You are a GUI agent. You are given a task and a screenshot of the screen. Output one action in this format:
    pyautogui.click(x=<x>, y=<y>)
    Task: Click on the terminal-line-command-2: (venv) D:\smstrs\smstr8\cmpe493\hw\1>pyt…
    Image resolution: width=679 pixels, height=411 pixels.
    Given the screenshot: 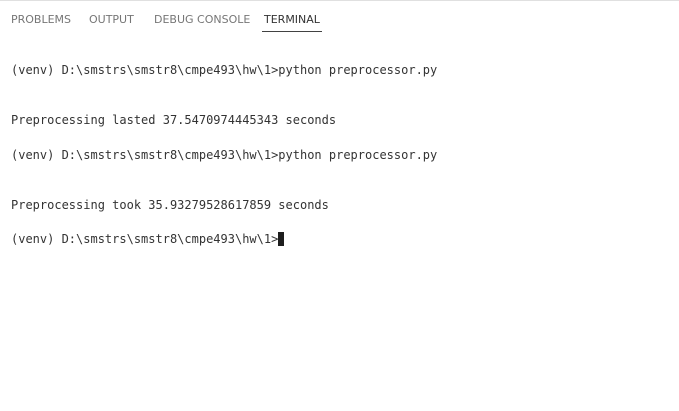 What is the action you would take?
    pyautogui.click(x=224, y=155)
    